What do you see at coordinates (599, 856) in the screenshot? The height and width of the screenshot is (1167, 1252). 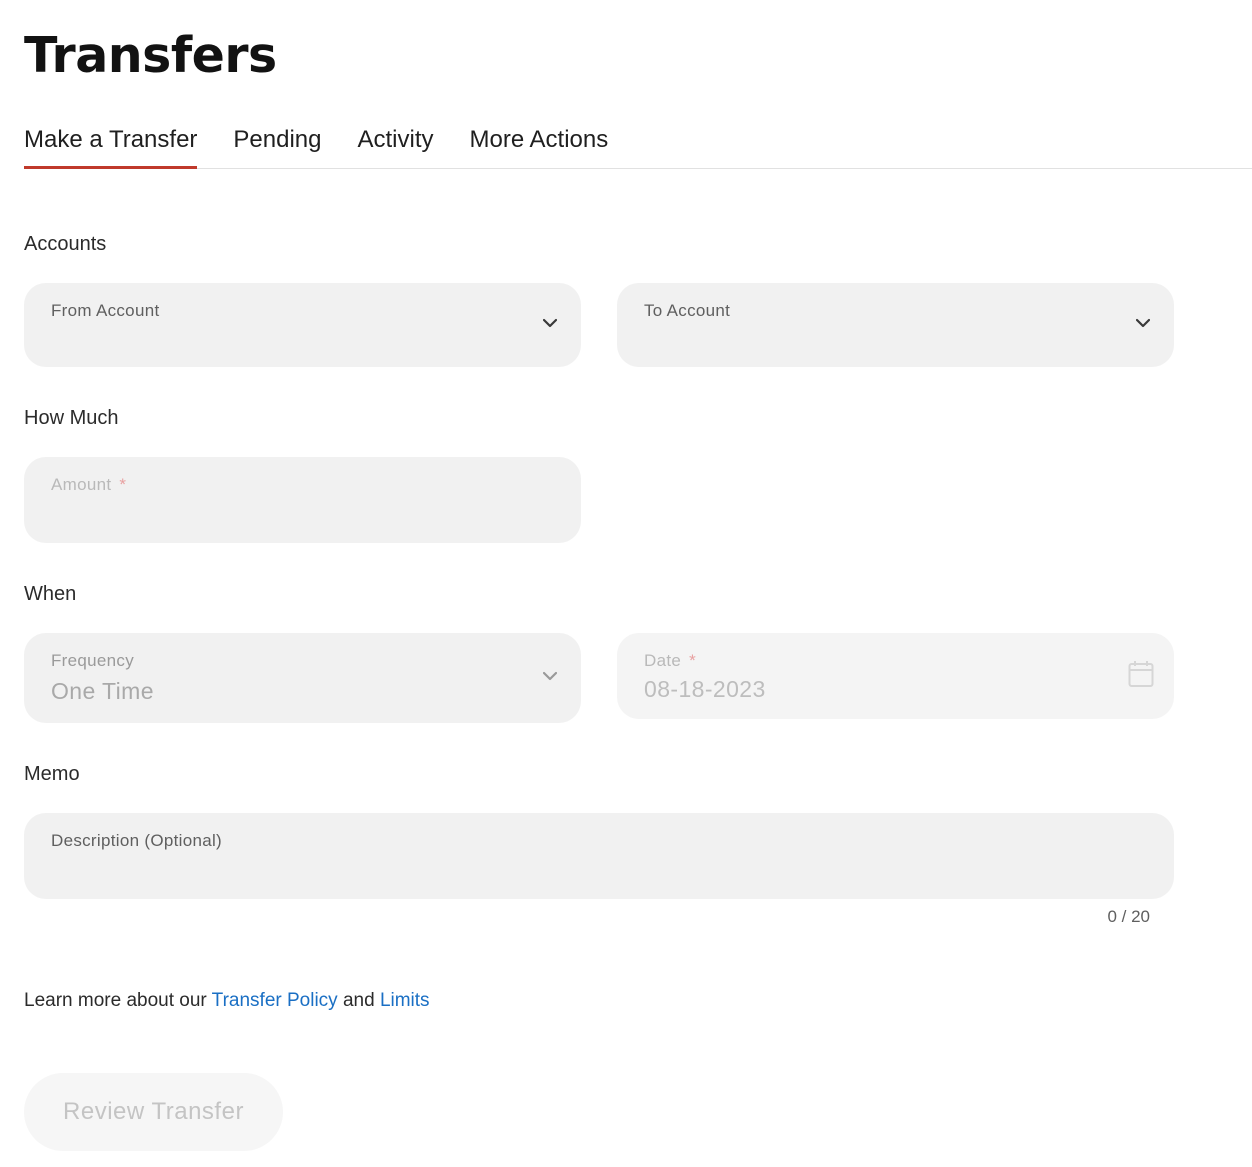 I see `description-input: Description (Optional)` at bounding box center [599, 856].